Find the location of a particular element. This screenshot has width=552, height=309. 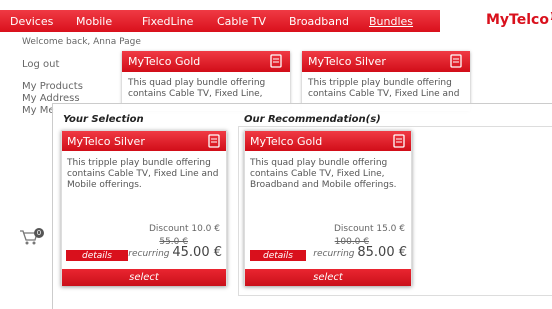

recurring-price: recurring 45.00 € is located at coordinates (175, 252).